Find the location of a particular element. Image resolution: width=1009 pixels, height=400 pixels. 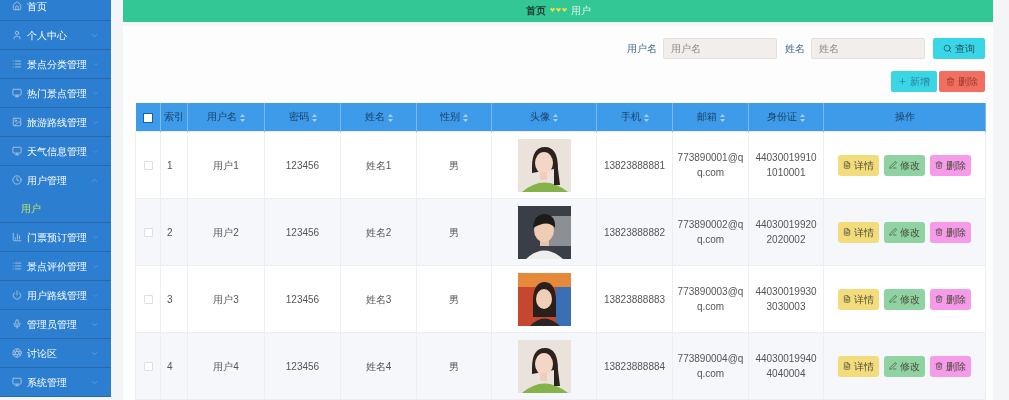

table-cell-text: 440300199404040004 is located at coordinates (786, 366).